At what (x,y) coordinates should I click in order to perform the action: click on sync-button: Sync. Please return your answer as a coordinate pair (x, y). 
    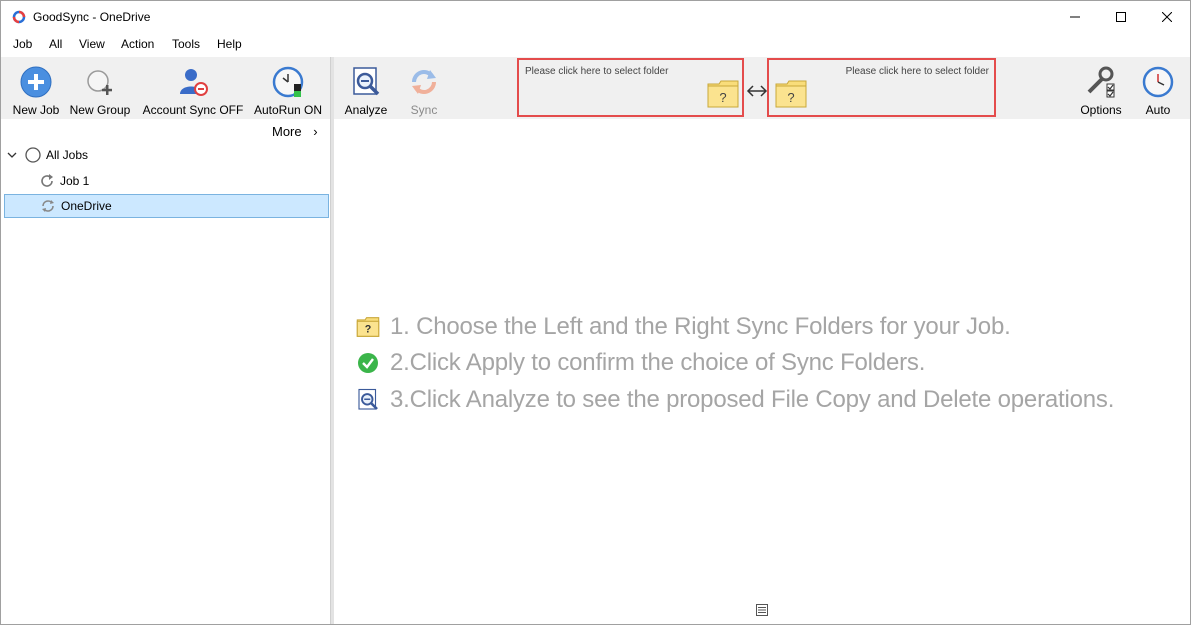
    Looking at the image, I should click on (424, 88).